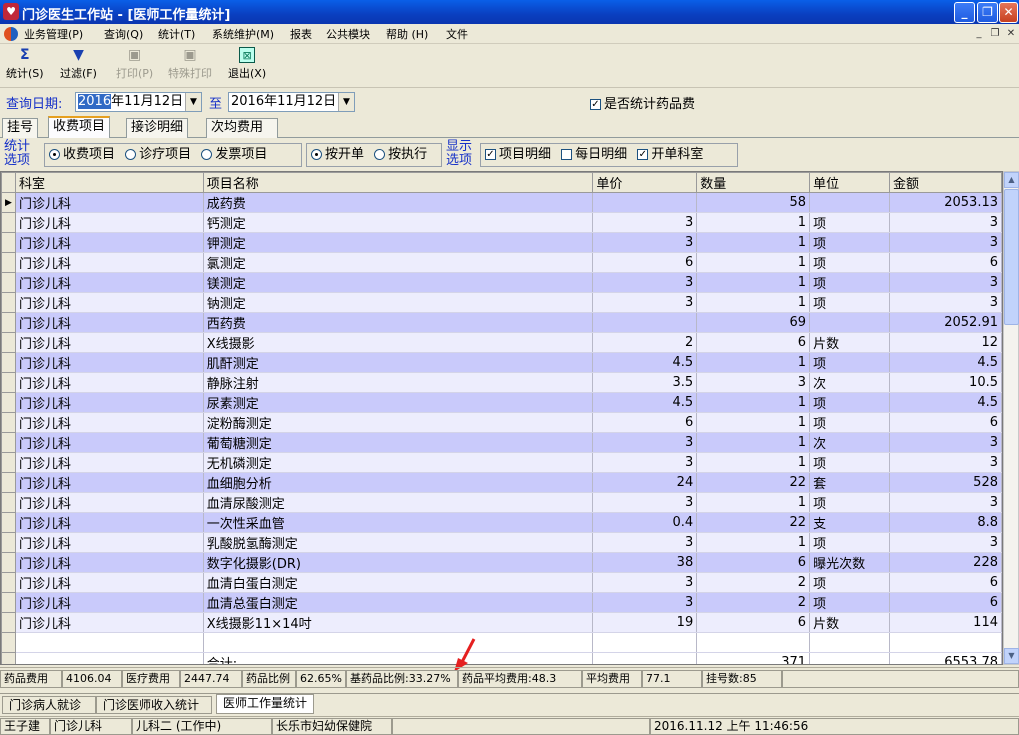 This screenshot has width=1019, height=735. What do you see at coordinates (753, 382) in the screenshot?
I see `cell-qty: 3` at bounding box center [753, 382].